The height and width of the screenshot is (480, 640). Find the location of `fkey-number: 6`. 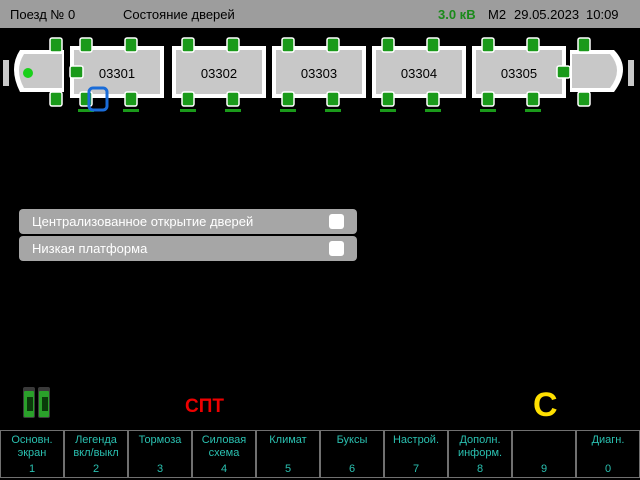

fkey-number: 6 is located at coordinates (352, 469).